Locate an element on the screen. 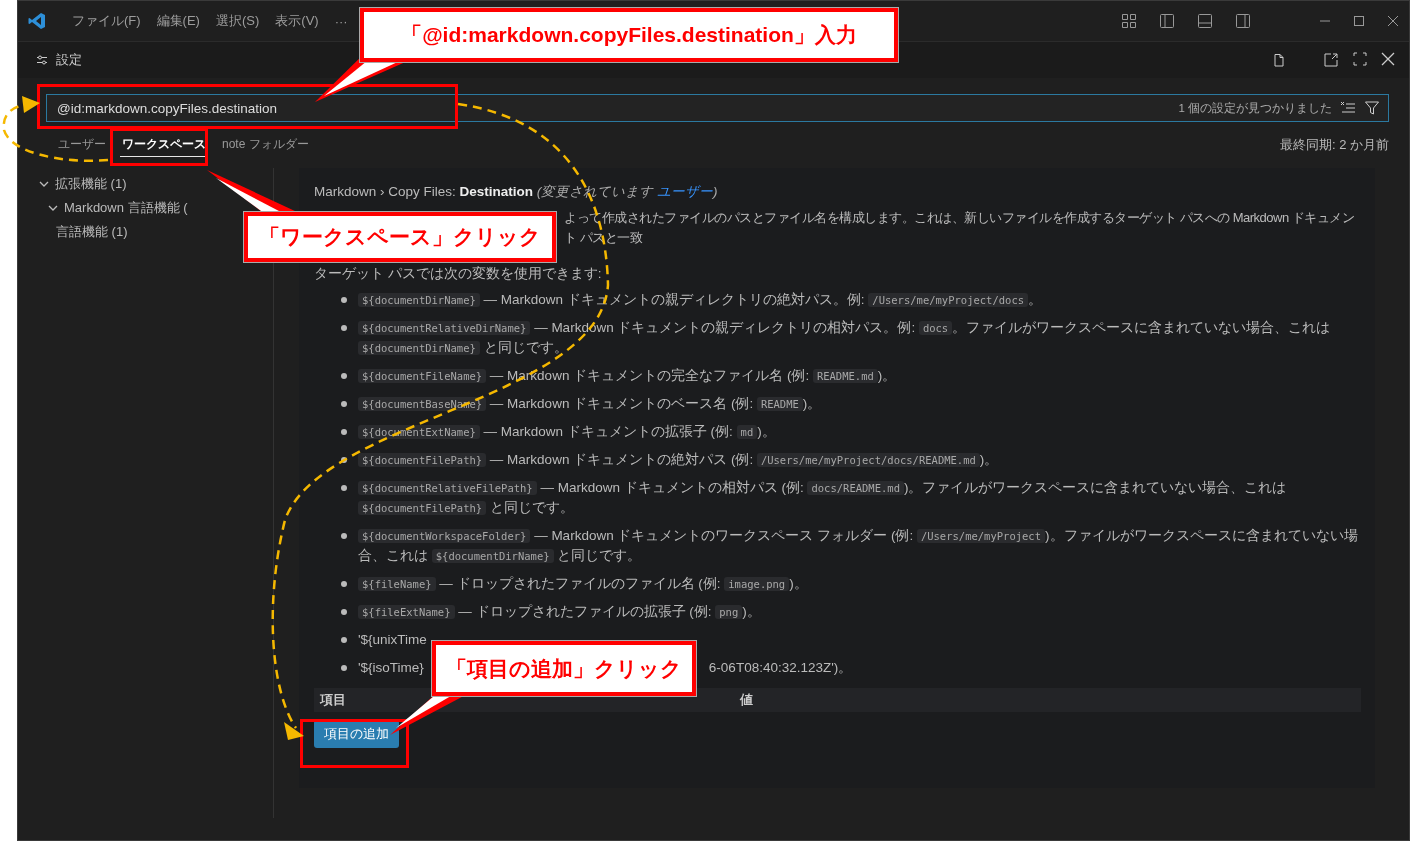 This screenshot has width=1417, height=843. panel-toggle-icon is located at coordinates (1205, 21).